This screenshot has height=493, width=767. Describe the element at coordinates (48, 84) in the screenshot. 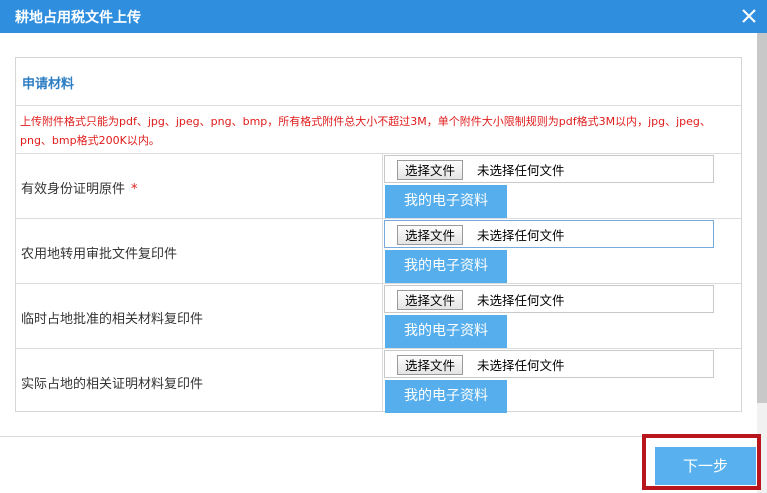

I see `section-title: 申请材料` at that location.